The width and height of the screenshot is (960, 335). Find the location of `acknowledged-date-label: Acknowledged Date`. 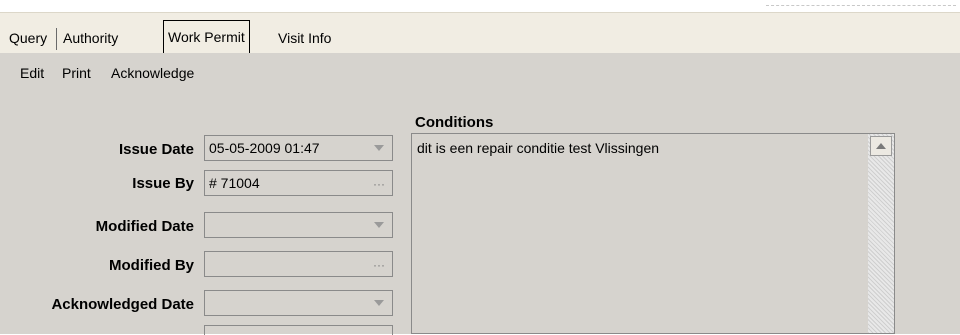

acknowledged-date-label: Acknowledged Date is located at coordinates (122, 304).